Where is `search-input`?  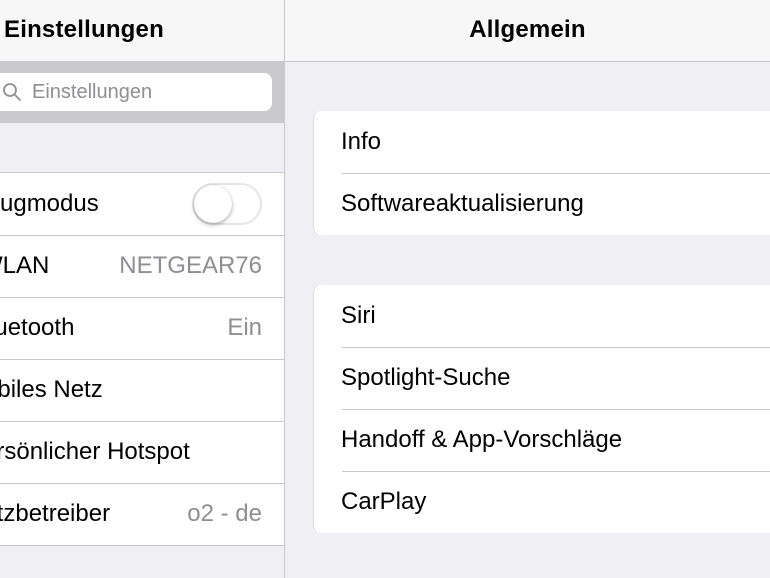 search-input is located at coordinates (142, 92).